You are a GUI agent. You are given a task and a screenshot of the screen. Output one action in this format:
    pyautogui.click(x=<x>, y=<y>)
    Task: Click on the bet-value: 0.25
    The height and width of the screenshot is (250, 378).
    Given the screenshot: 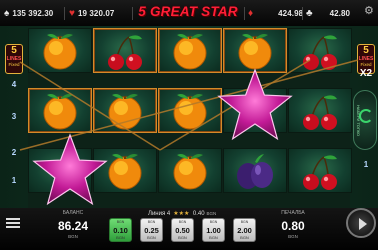 What is the action you would take?
    pyautogui.click(x=151, y=230)
    